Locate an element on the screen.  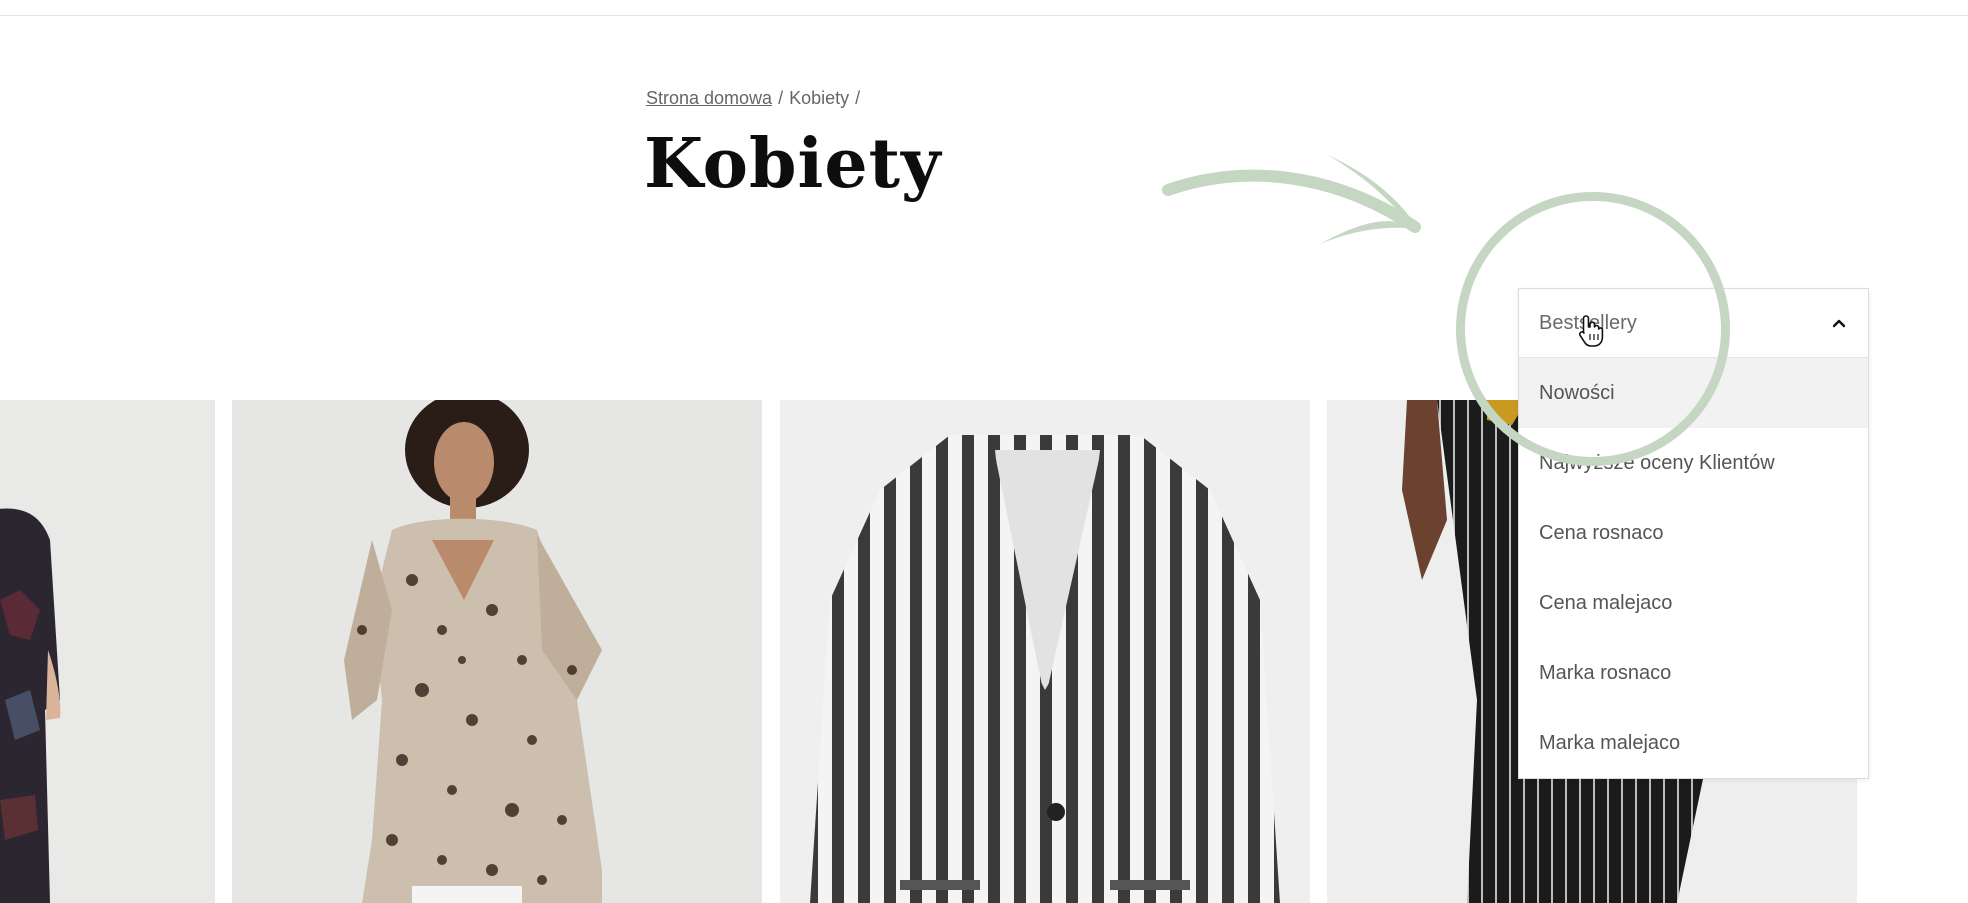
sort-option-newest: Nowości is located at coordinates (1693, 393).